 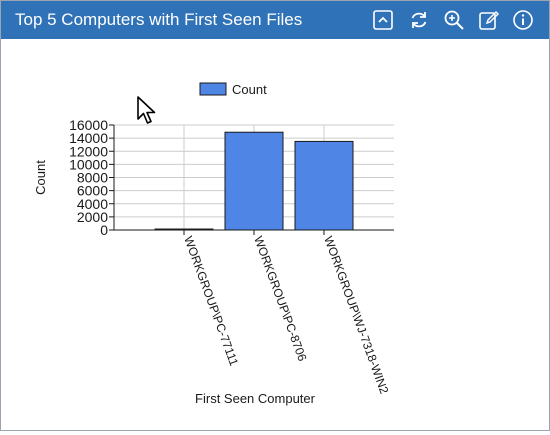 I want to click on panel-header: Top 5 Computers with First Seen Files, so click(x=275, y=20).